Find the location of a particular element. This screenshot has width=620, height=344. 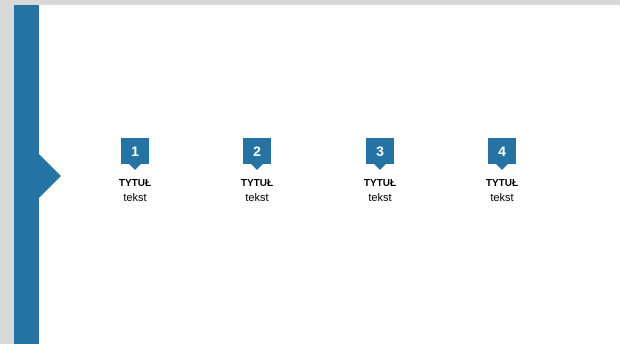

step-2: 2 TYTUŁ tekst is located at coordinates (257, 171).